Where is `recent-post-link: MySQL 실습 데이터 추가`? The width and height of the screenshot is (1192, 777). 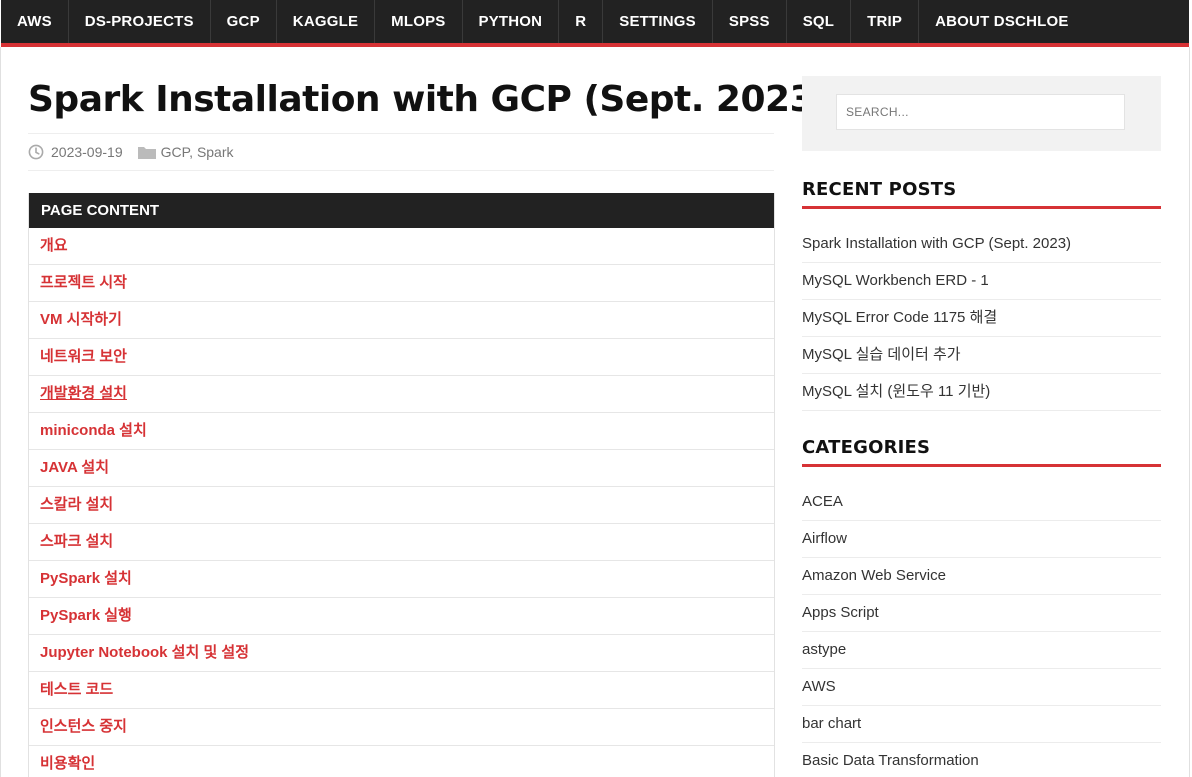
recent-post-link: MySQL 실습 데이터 추가 is located at coordinates (981, 355).